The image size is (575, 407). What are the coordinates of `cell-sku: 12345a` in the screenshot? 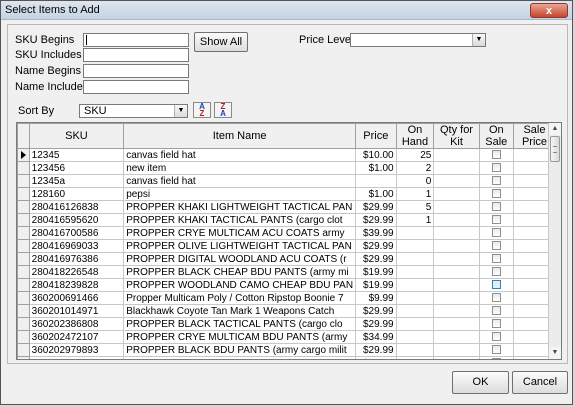 It's located at (76, 181).